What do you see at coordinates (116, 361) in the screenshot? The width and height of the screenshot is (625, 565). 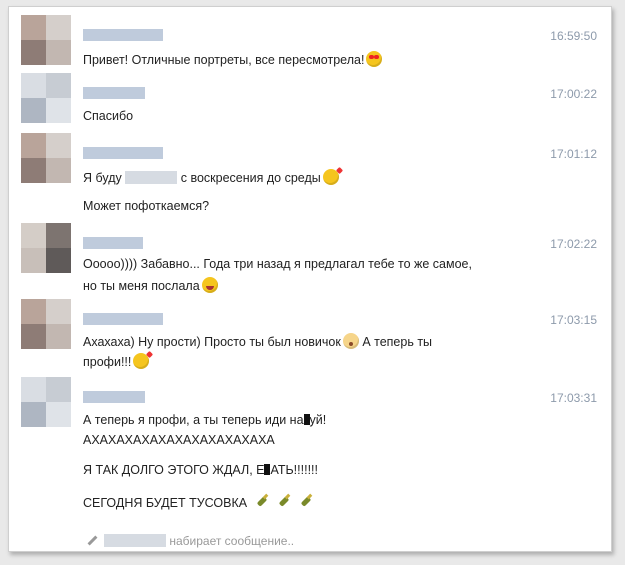 I see `message-text: профи!!!` at bounding box center [116, 361].